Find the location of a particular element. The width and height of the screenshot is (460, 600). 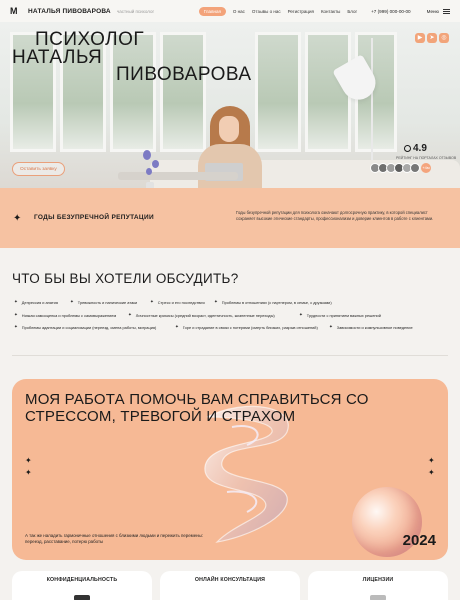

reputation-title: ГОДЫ БЕЗУПРЕЧНОЙ РЕПУТАЦИИ is located at coordinates (94, 217).